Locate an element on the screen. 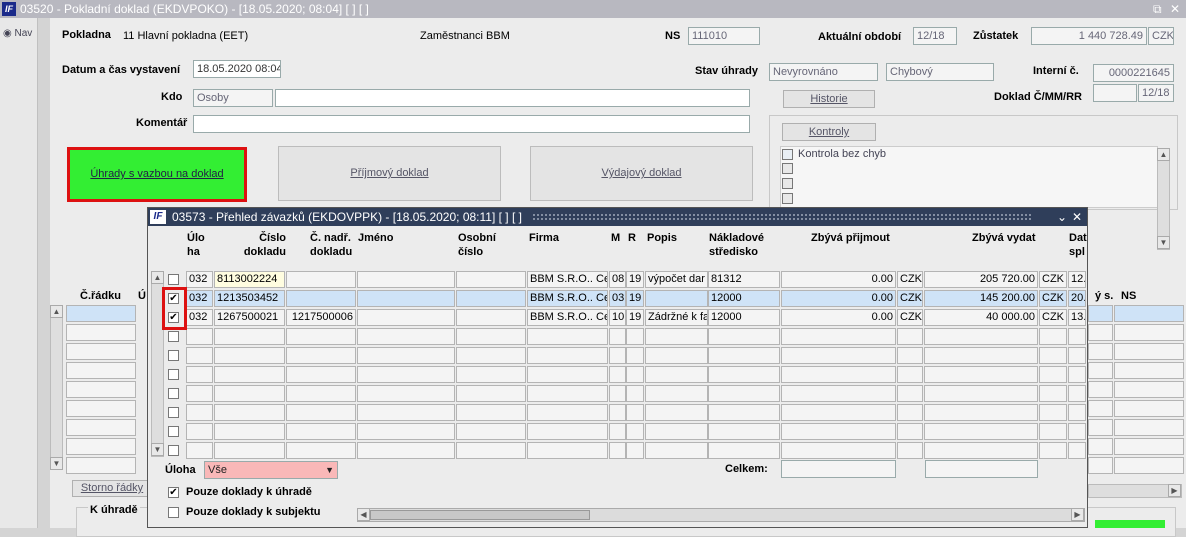 This screenshot has width=1186, height=537. cell-firma: BBM S.R.O.. Ce is located at coordinates (567, 317).